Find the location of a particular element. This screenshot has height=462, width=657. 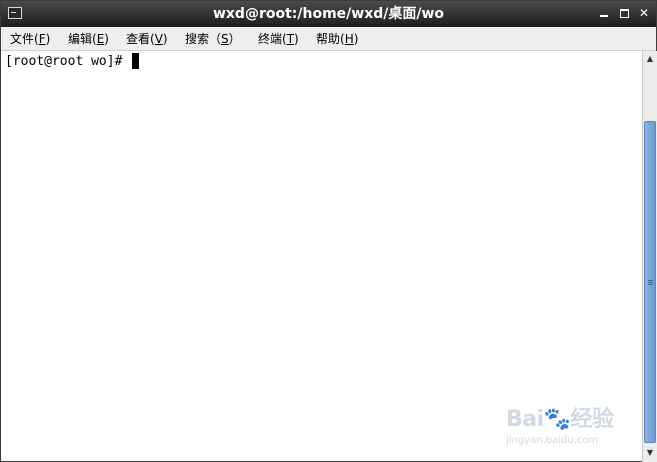

maximize-icon is located at coordinates (624, 13).